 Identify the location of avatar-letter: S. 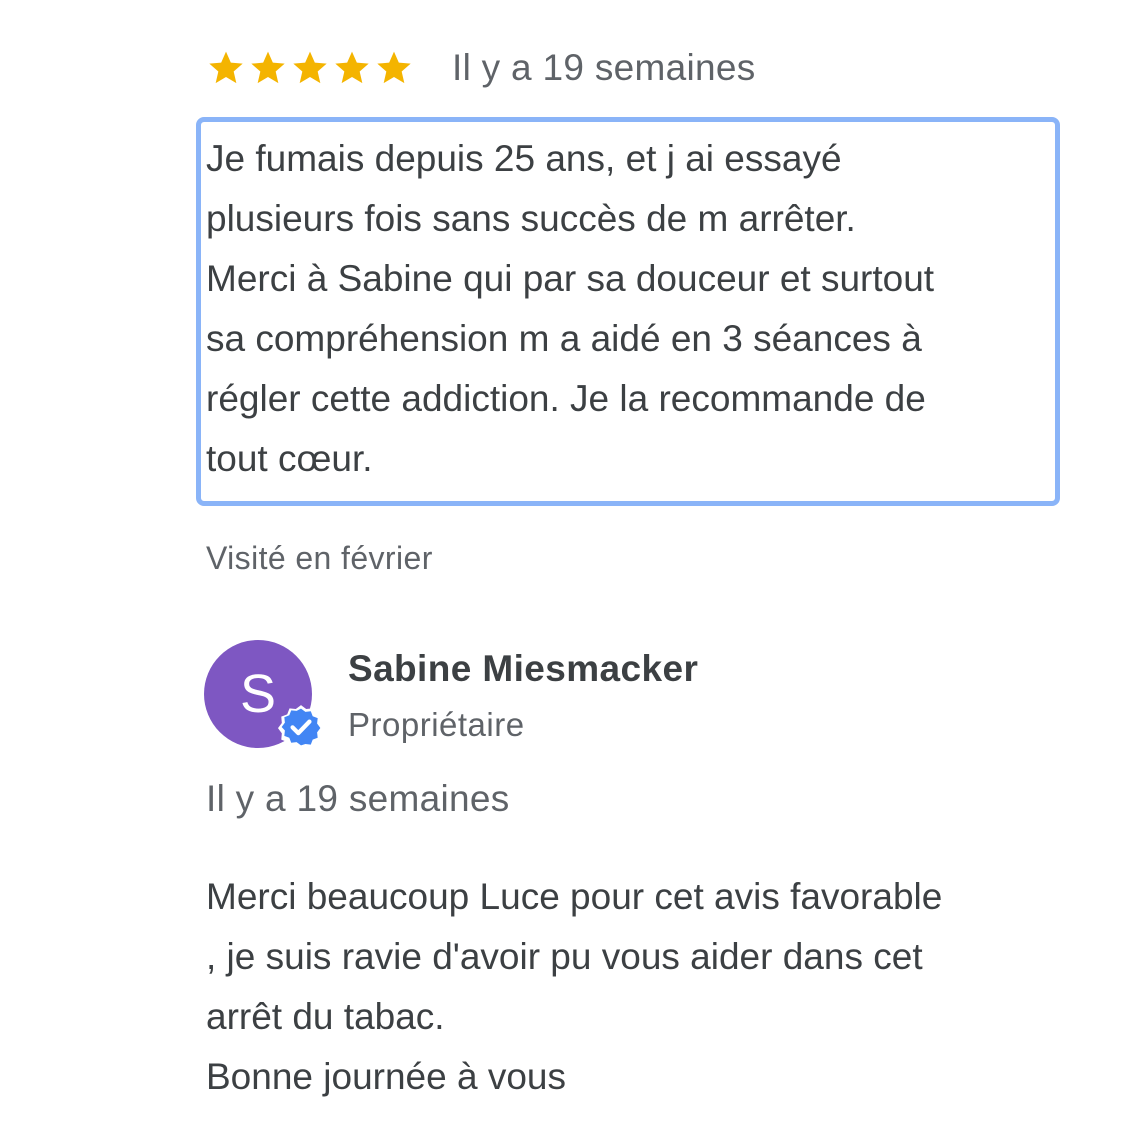
(258, 694).